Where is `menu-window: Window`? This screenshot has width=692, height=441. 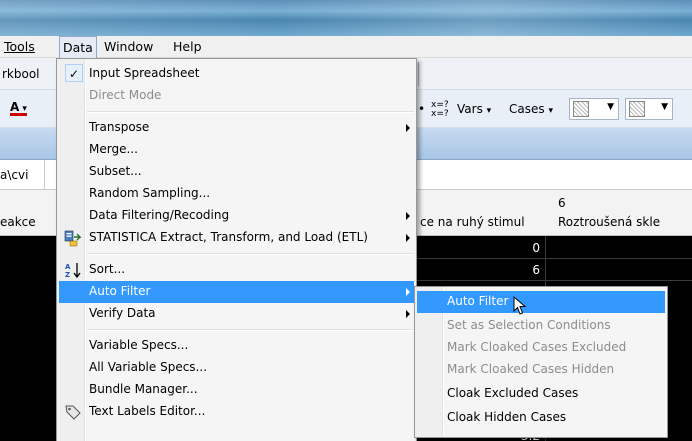
menu-window: Window is located at coordinates (128, 46).